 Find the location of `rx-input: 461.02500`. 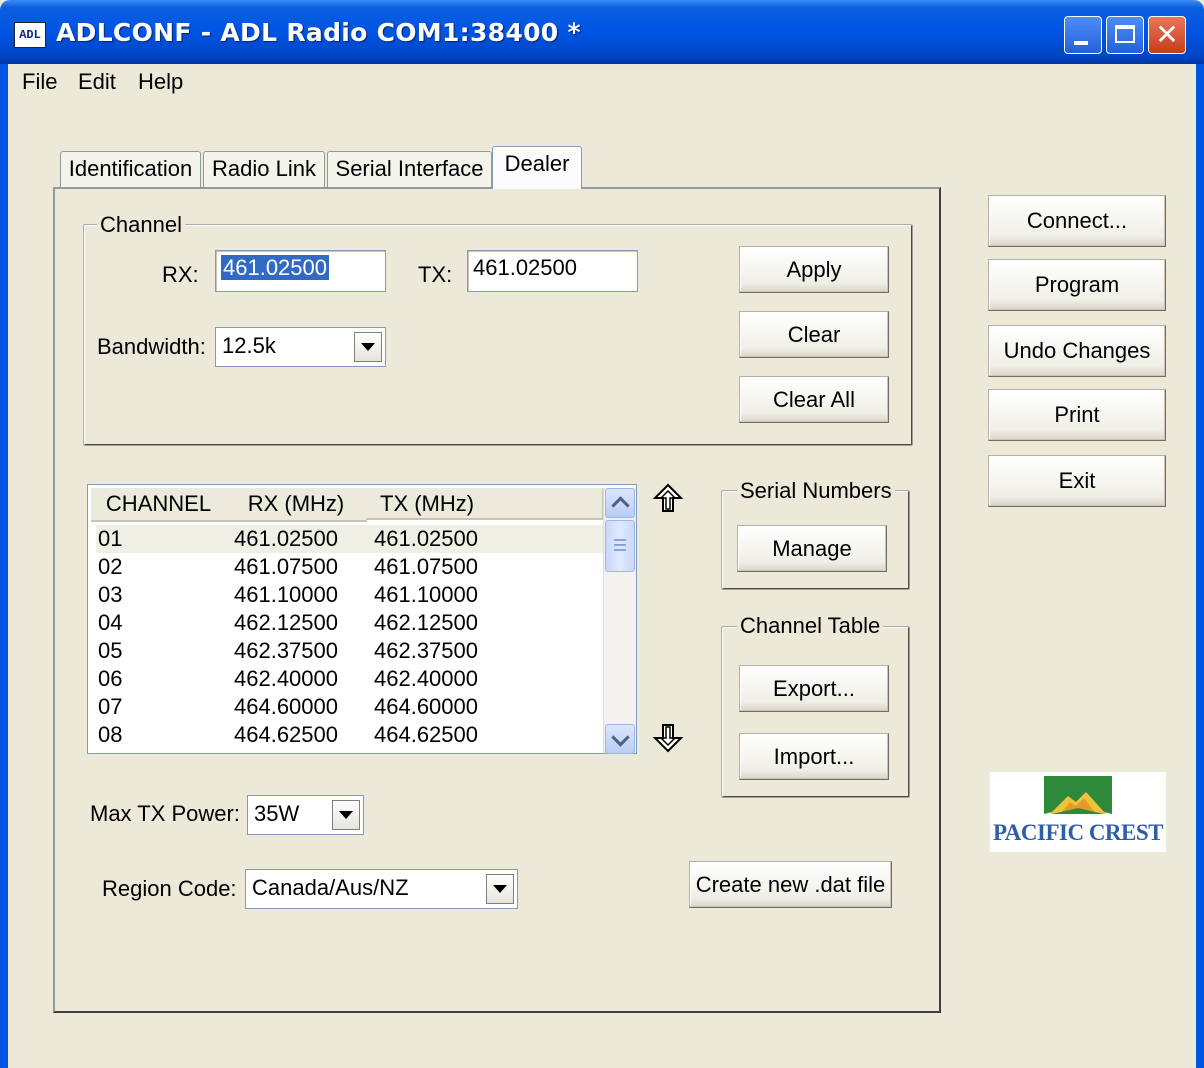

rx-input: 461.02500 is located at coordinates (300, 271).